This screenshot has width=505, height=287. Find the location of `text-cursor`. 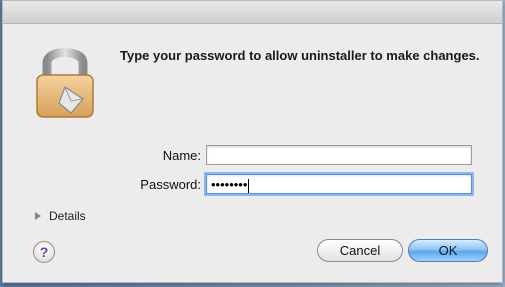

text-cursor is located at coordinates (249, 185).